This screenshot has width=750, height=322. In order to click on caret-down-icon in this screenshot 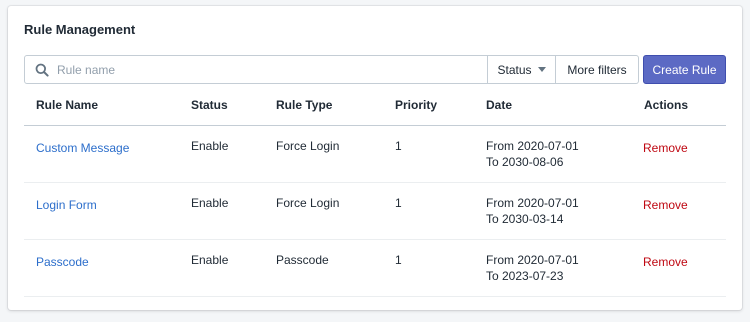, I will do `click(541, 69)`.